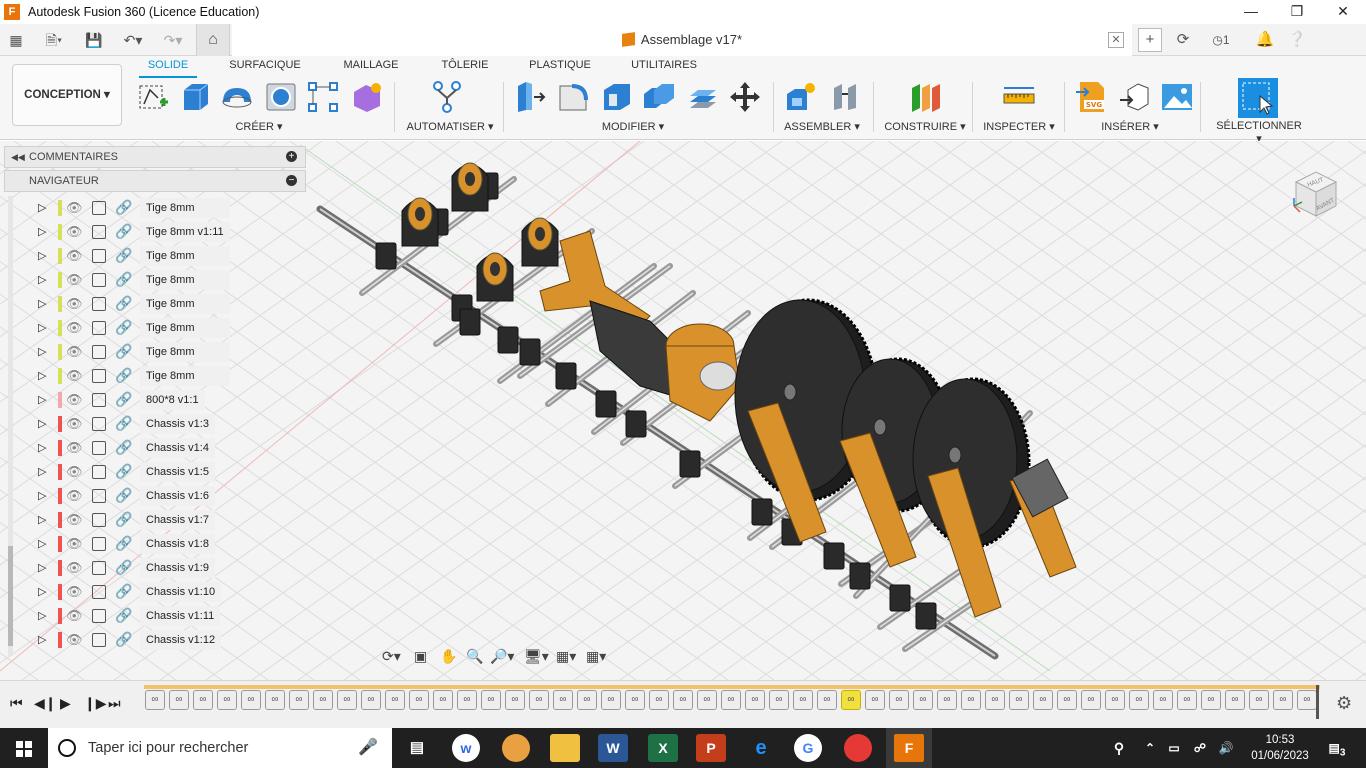  Describe the element at coordinates (465, 68) in the screenshot. I see `tab-tolerie: TÔLERIE` at that location.